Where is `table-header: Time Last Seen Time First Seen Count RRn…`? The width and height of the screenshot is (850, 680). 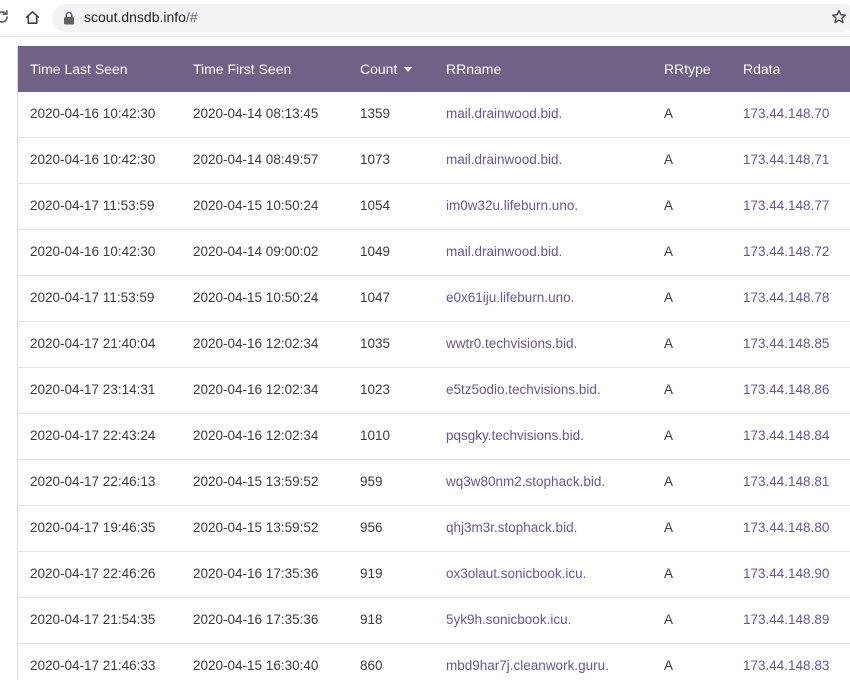
table-header: Time Last Seen Time First Seen Count RRn… is located at coordinates (434, 69).